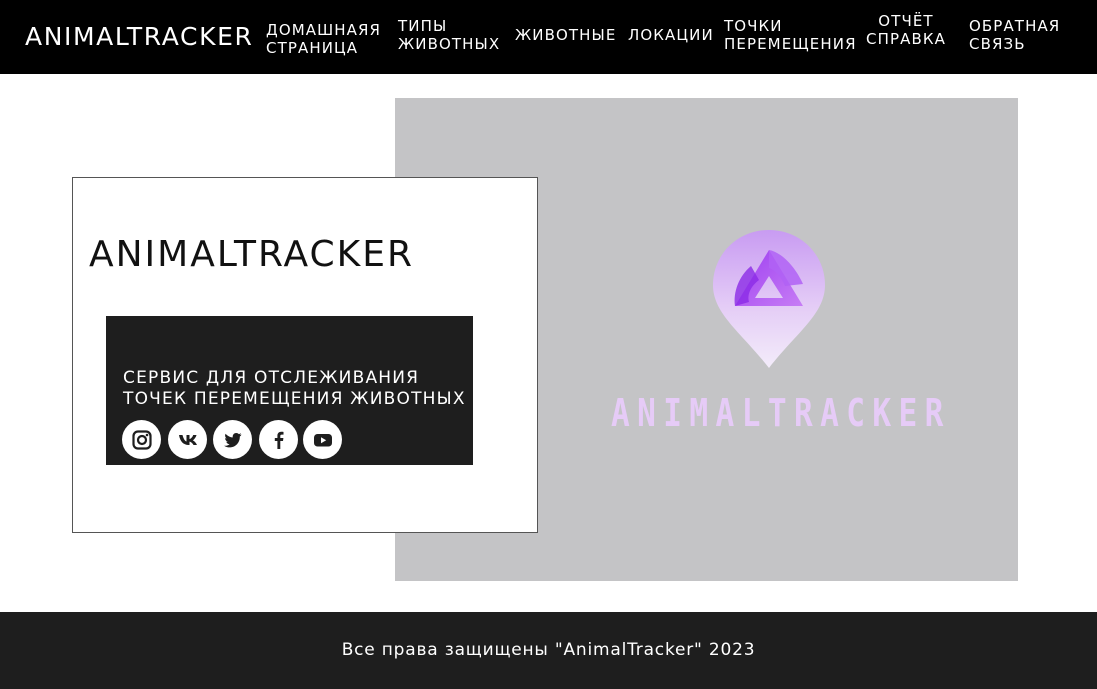 Image resolution: width=1097 pixels, height=689 pixels. I want to click on nav-animals: Животные, so click(565, 35).